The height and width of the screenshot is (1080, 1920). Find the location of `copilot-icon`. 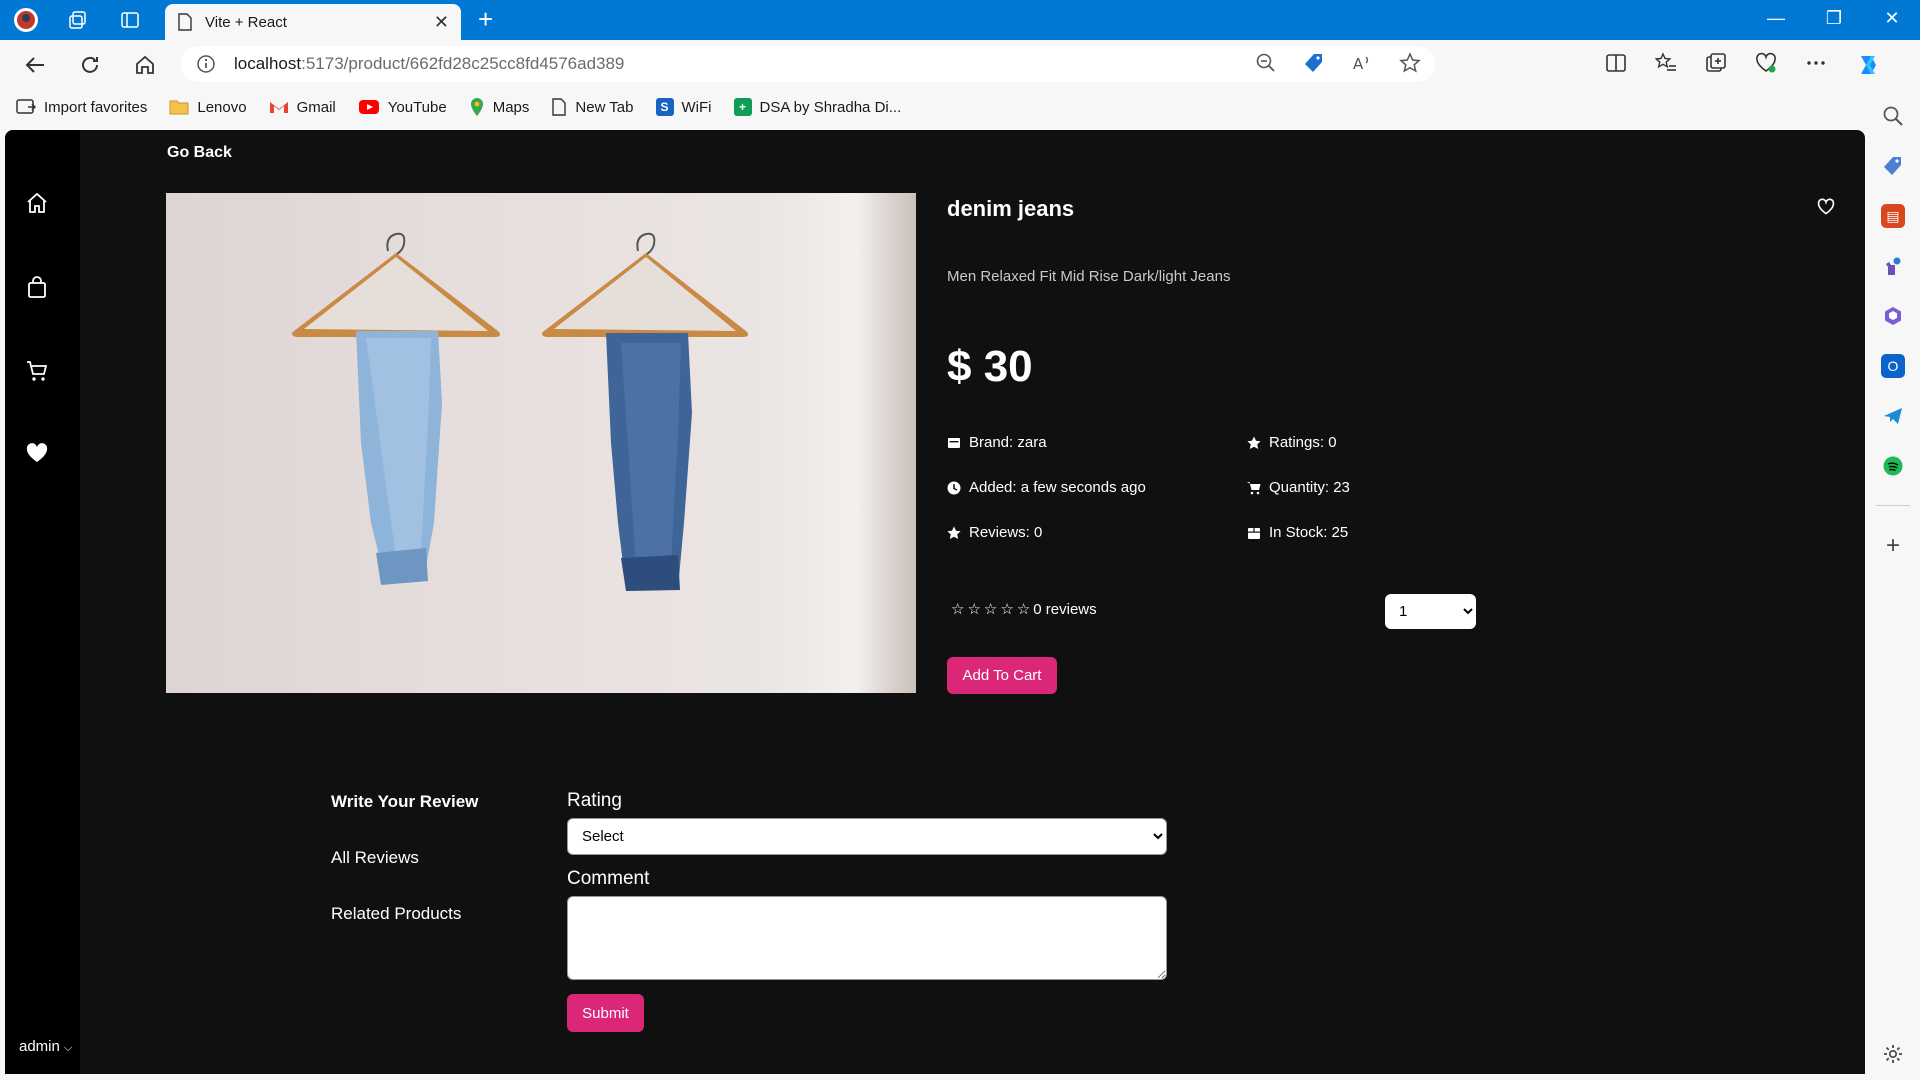

copilot-icon is located at coordinates (1868, 65).